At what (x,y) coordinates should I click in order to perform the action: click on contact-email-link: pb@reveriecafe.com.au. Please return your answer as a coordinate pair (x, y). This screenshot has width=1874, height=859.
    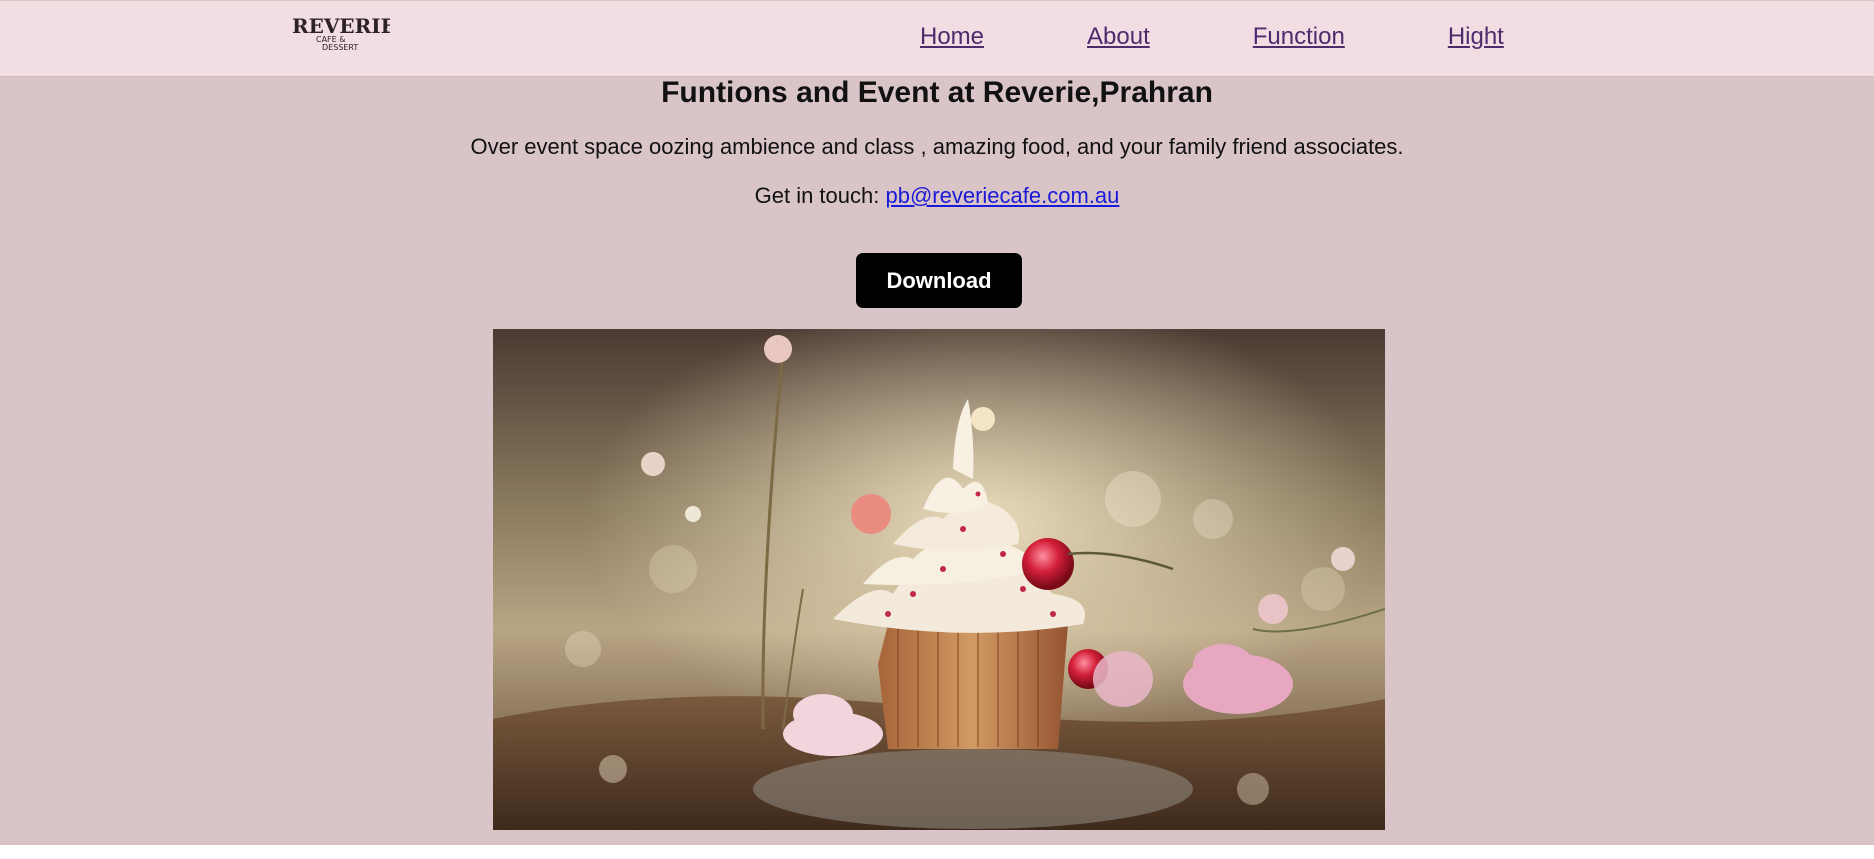
    Looking at the image, I should click on (1002, 195).